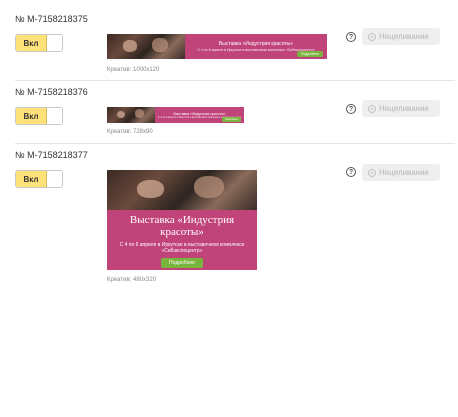 The width and height of the screenshot is (458, 417). Describe the element at coordinates (51, 19) in the screenshot. I see `ad-id: № M-7158218375` at that location.